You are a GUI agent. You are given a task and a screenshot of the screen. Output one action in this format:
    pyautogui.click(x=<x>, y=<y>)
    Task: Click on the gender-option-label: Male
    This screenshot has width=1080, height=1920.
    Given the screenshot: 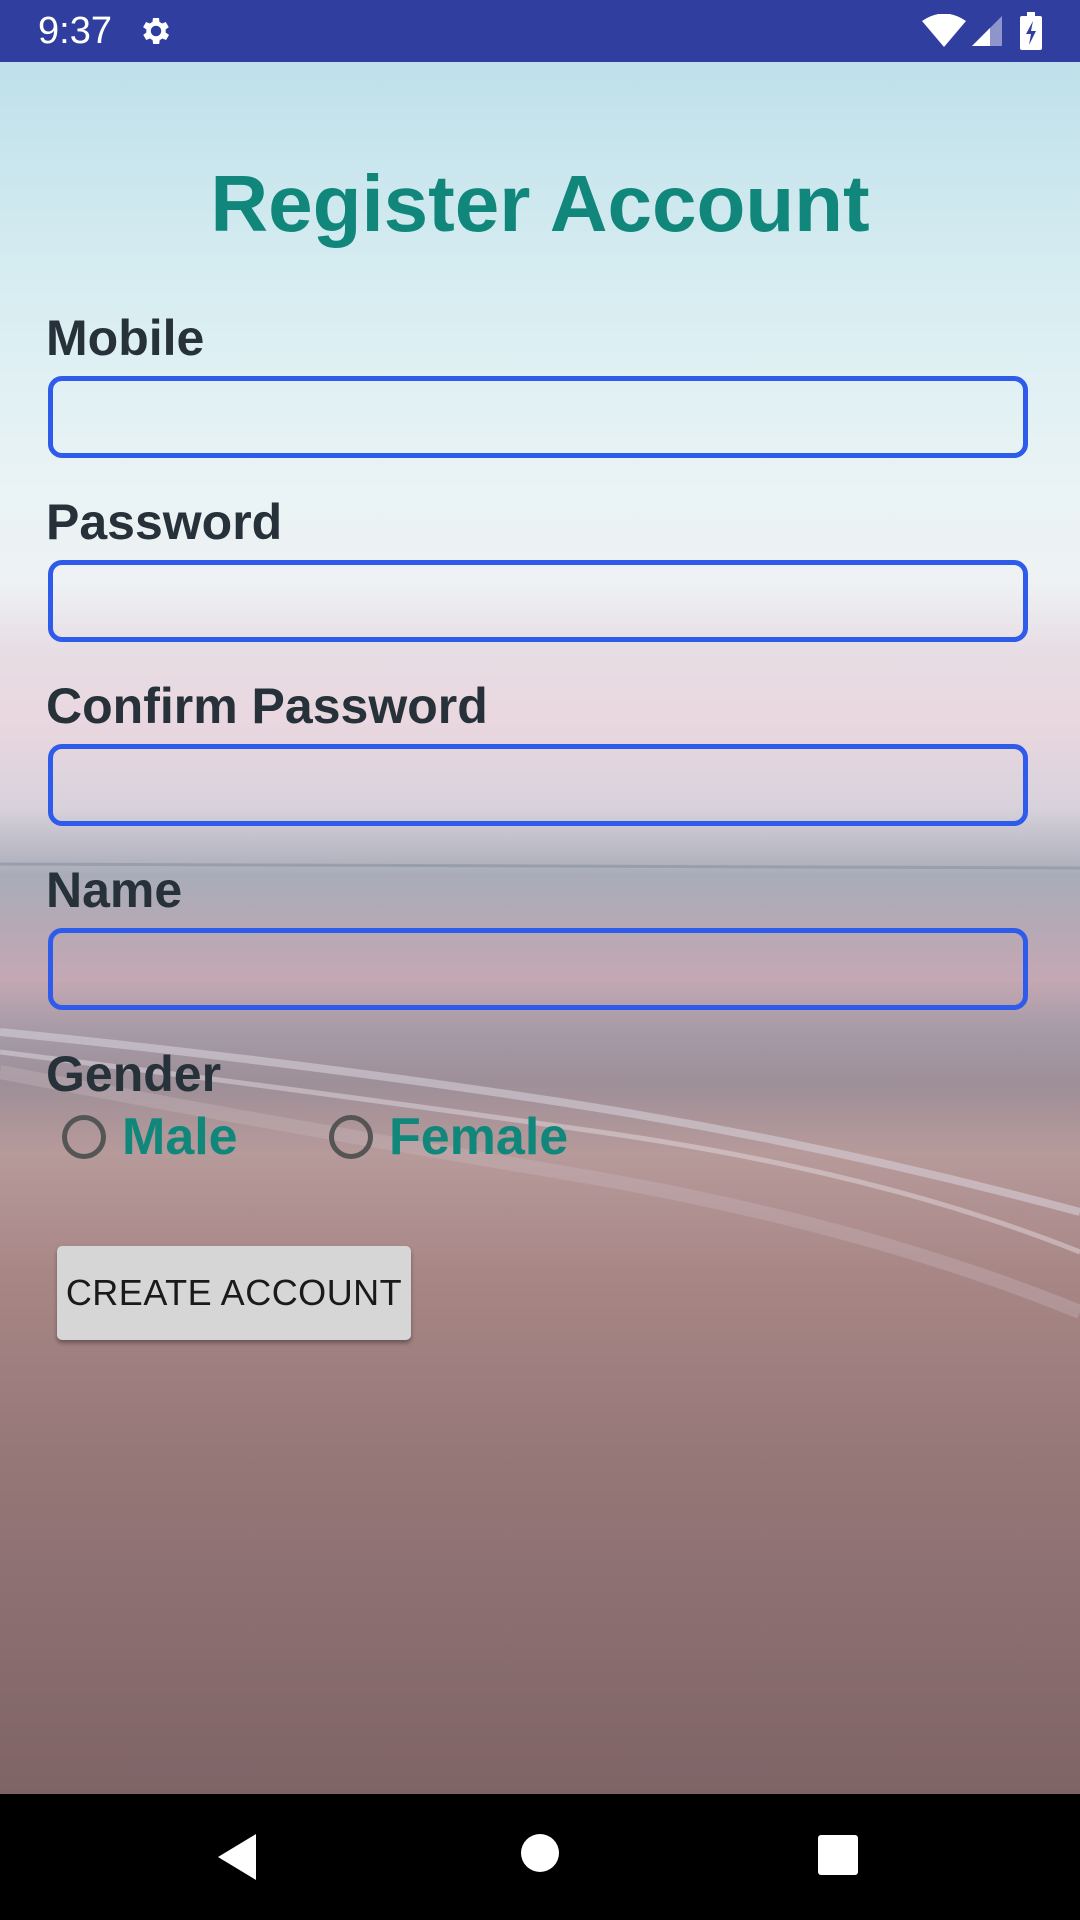 What is the action you would take?
    pyautogui.click(x=180, y=1137)
    